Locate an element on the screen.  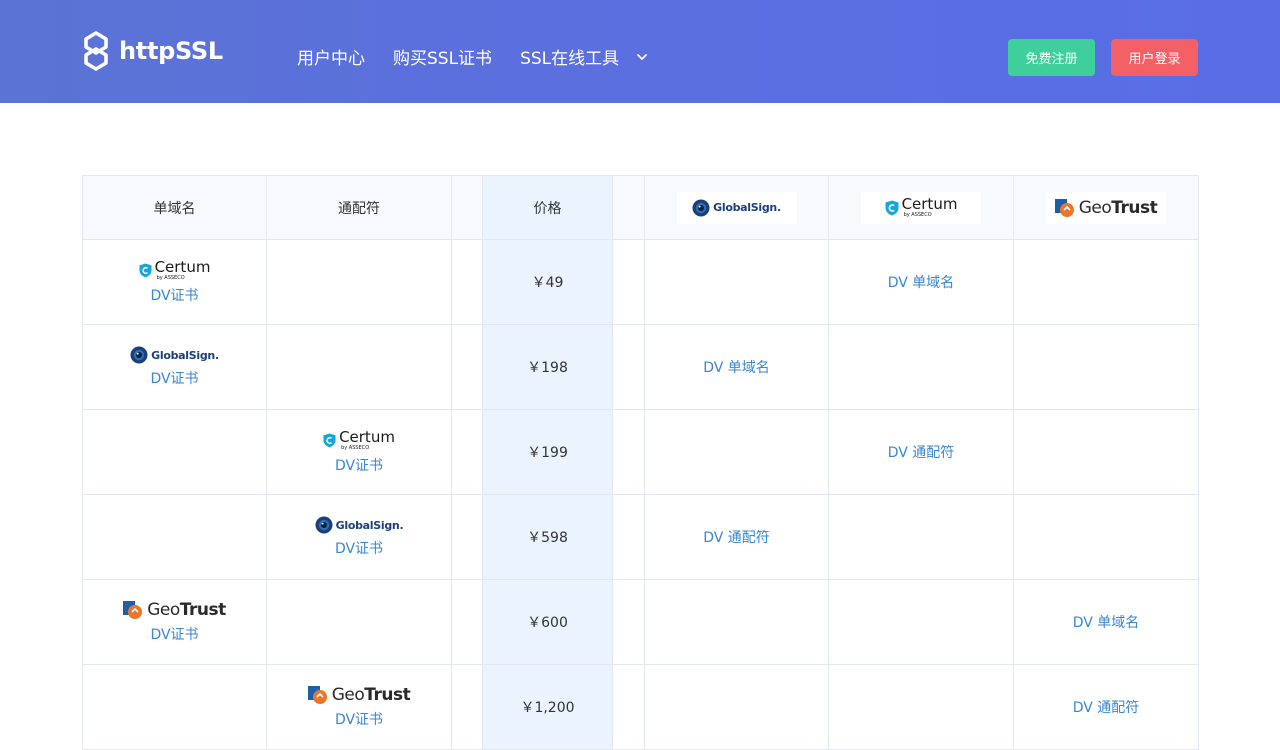
cell-price: ￥600 is located at coordinates (547, 622).